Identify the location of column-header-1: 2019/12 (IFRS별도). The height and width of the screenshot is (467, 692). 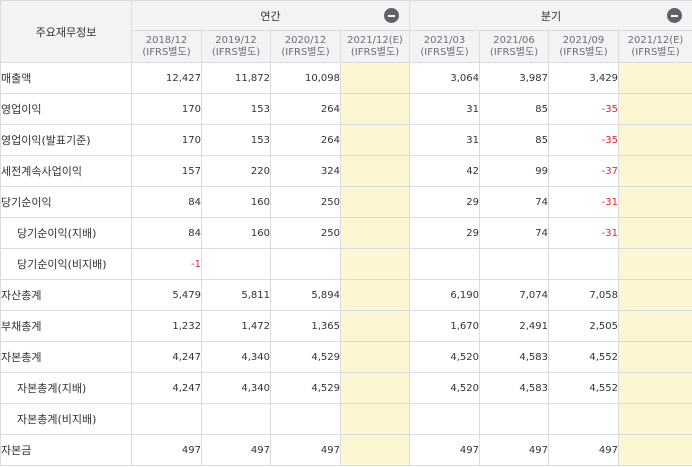
(236, 46).